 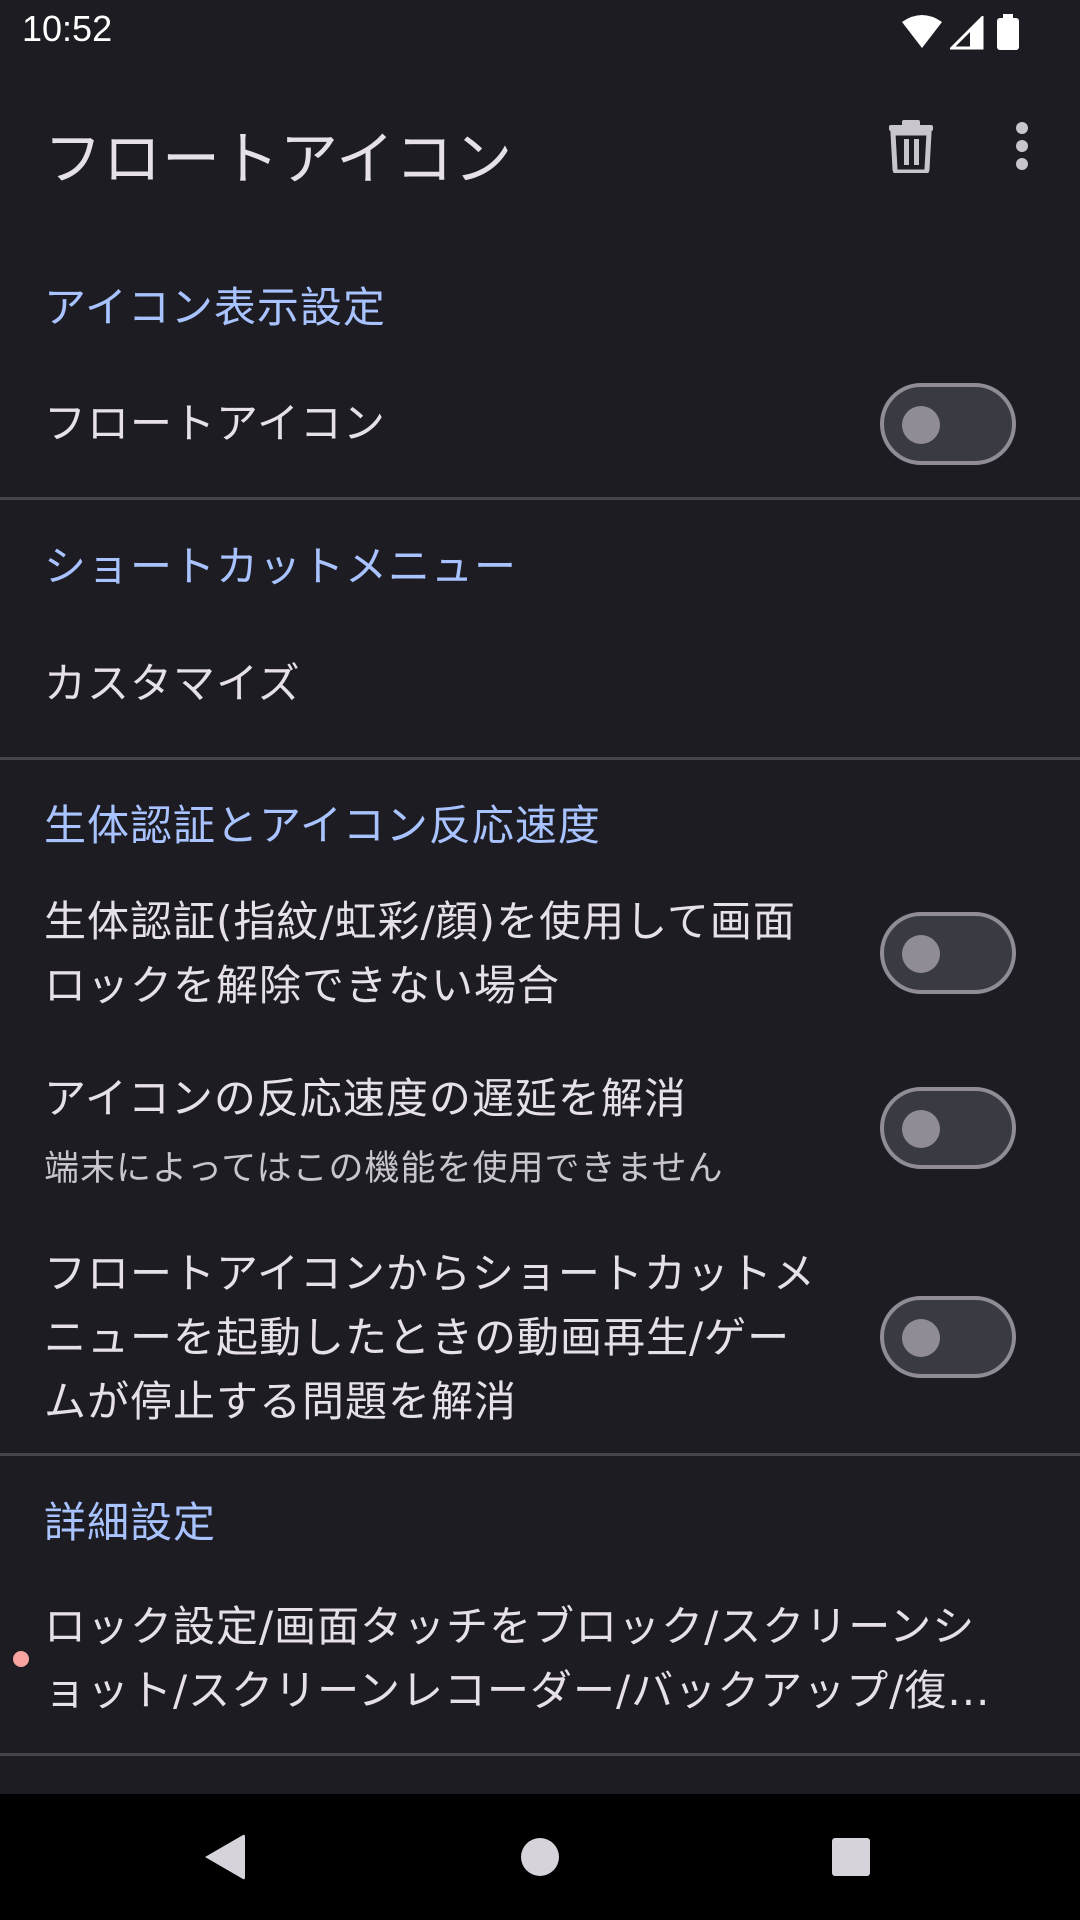 I want to click on delete-button, so click(x=911, y=146).